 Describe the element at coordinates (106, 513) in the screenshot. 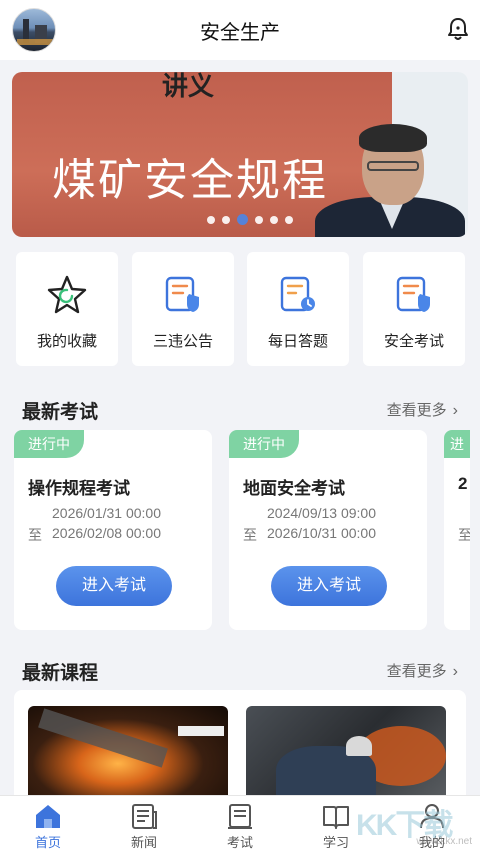

I see `exam-start-time: 2026/01/31 00:00` at that location.